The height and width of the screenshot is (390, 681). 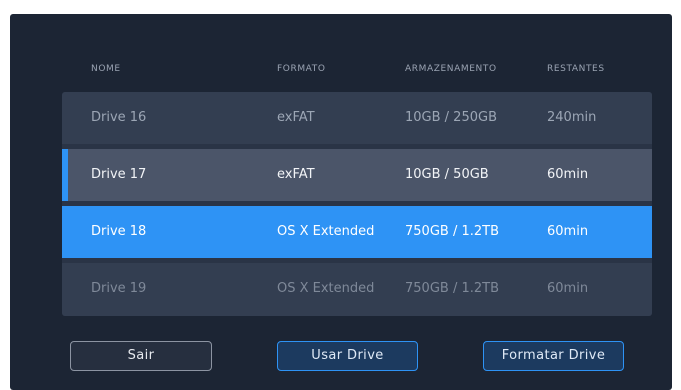 I want to click on column-header-format: FORMATO, so click(x=301, y=69).